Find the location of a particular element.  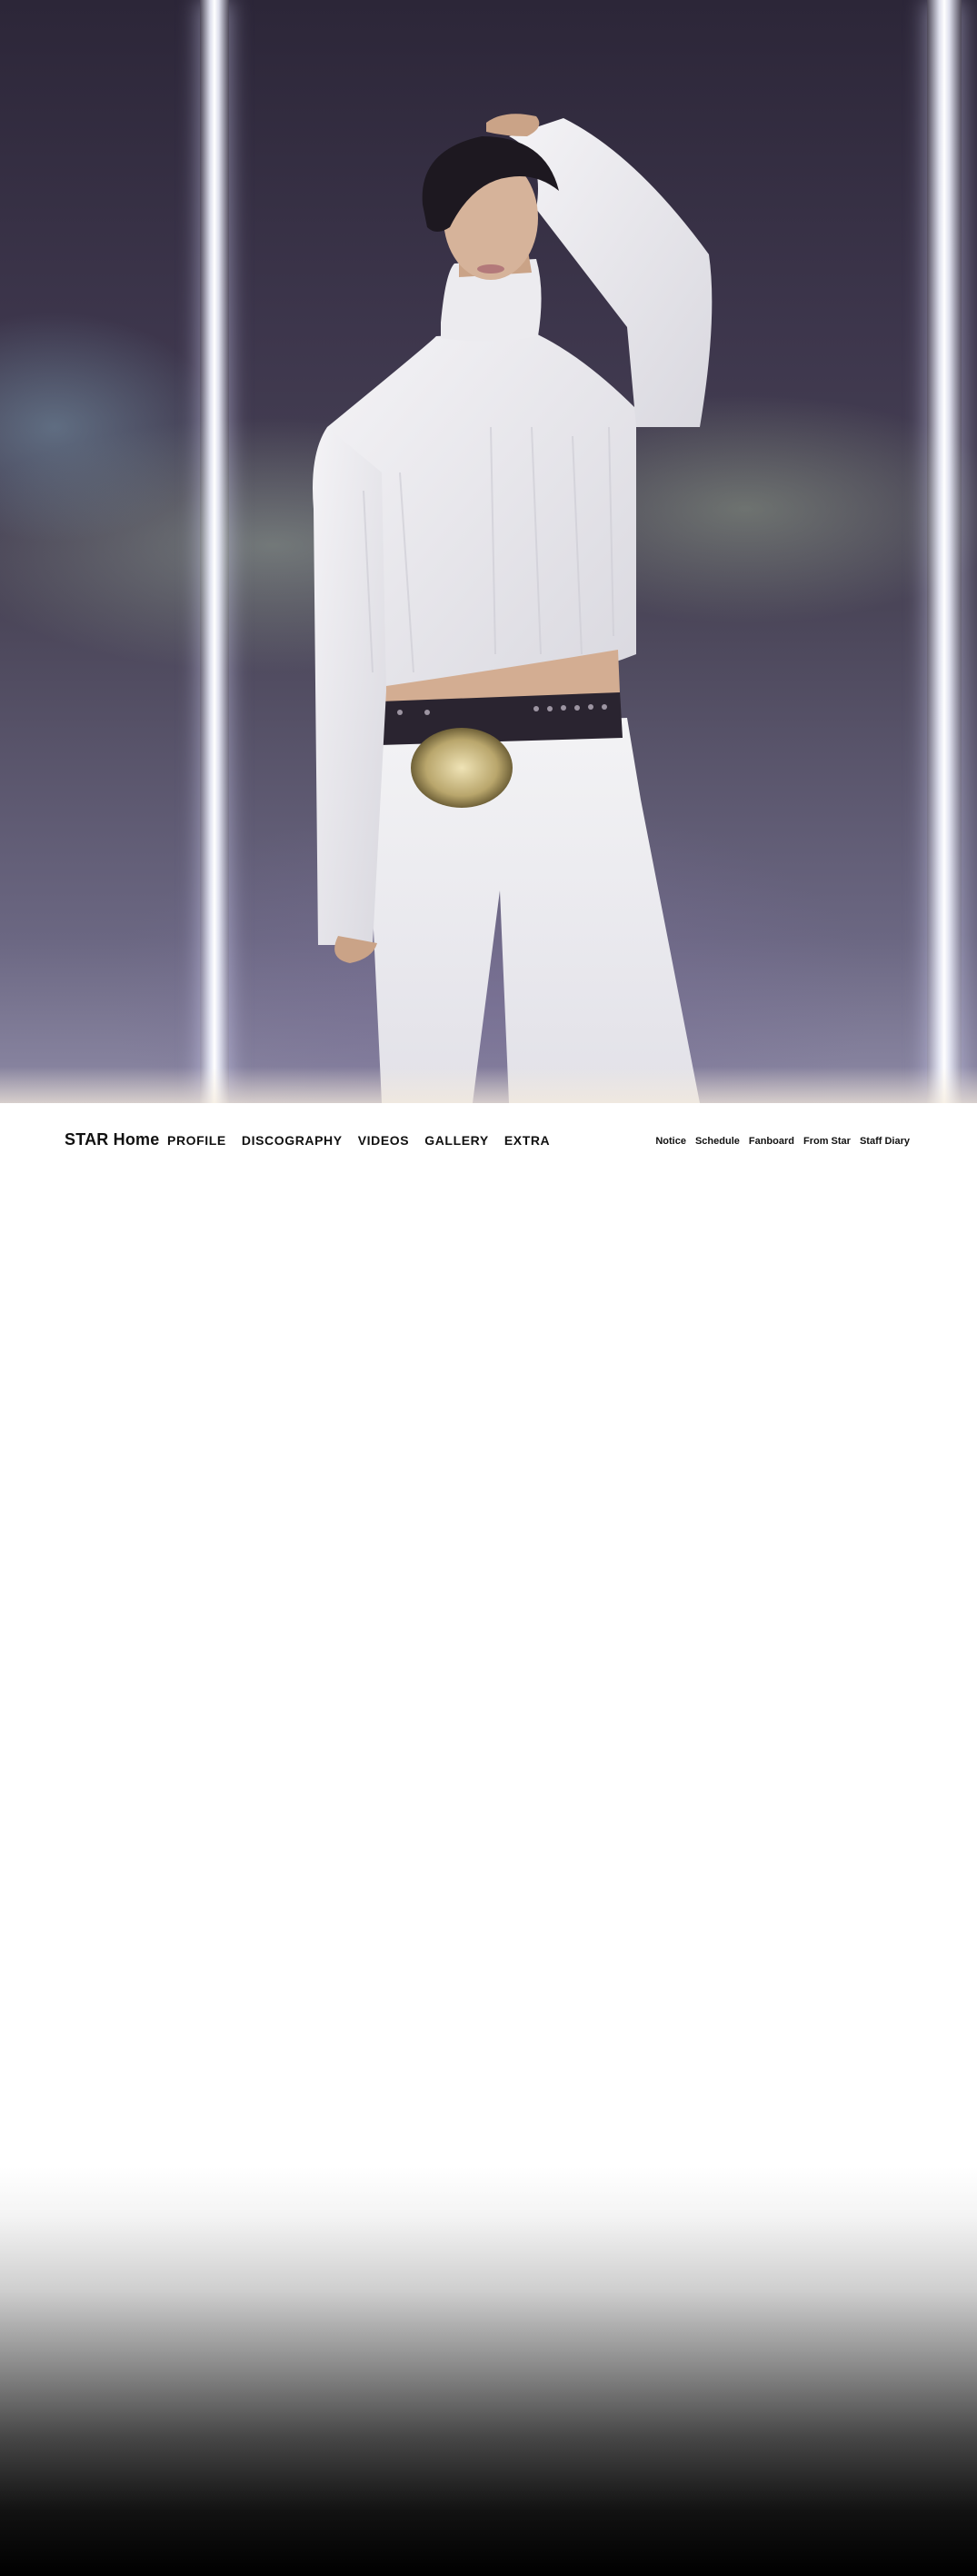

nav-schedule-link: Schedule is located at coordinates (717, 1142).